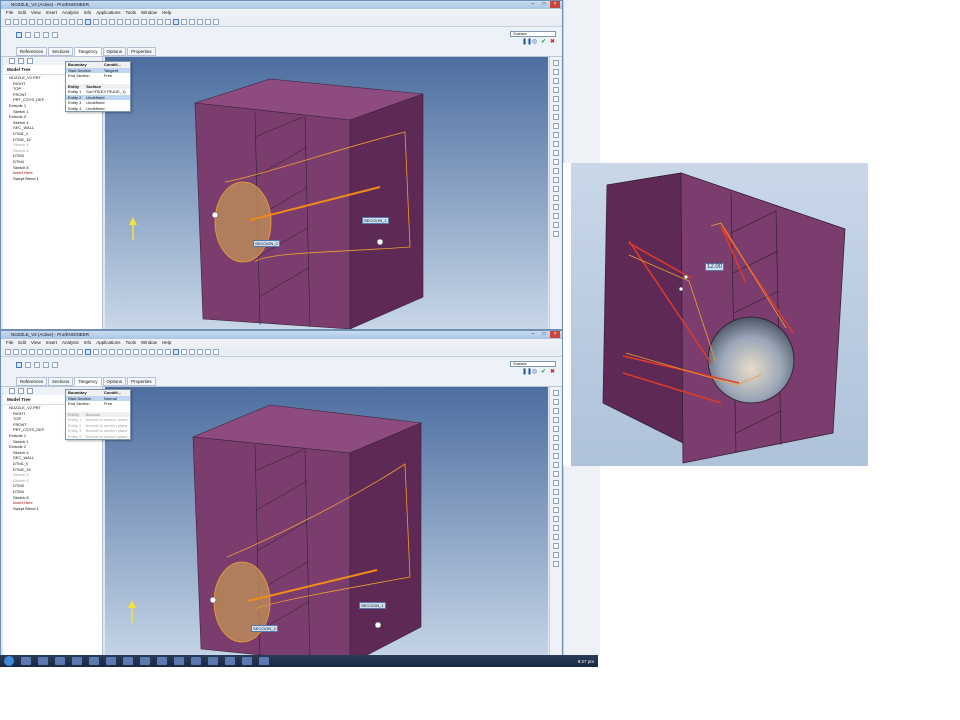  What do you see at coordinates (22, 343) in the screenshot?
I see `menu-edit: Edit` at bounding box center [22, 343].